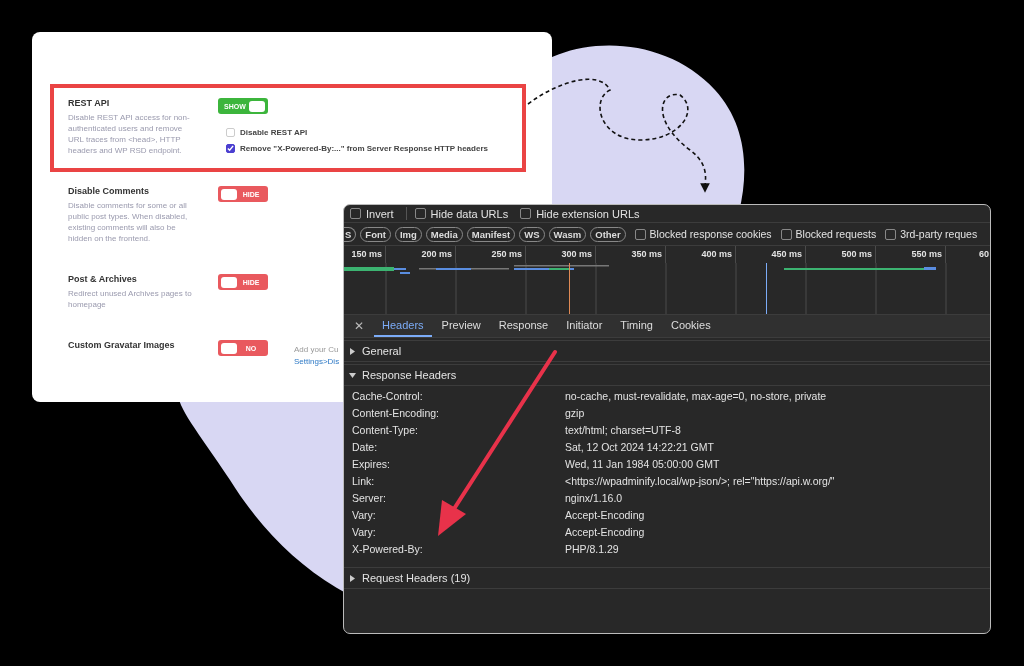 The image size is (1024, 666). What do you see at coordinates (584, 326) in the screenshot?
I see `panel-tab: Initiator` at bounding box center [584, 326].